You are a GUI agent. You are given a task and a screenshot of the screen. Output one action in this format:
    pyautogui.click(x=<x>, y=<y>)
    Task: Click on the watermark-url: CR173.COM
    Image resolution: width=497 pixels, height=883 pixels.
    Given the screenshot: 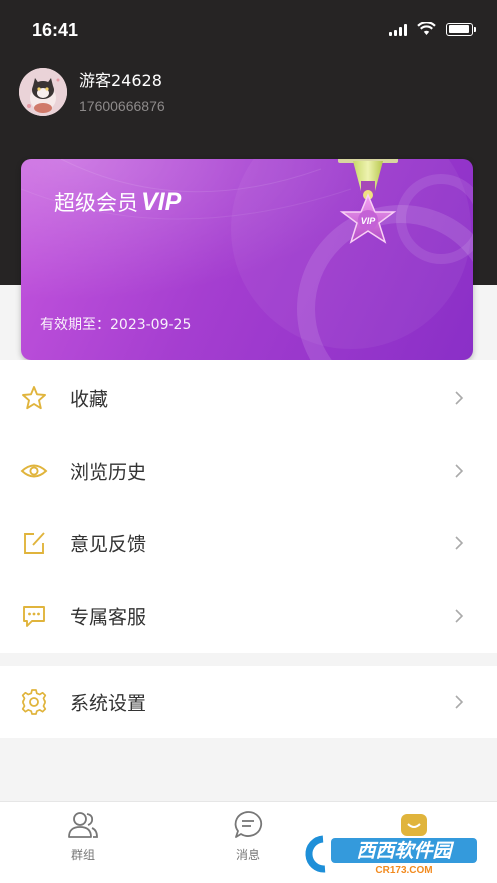 What is the action you would take?
    pyautogui.click(x=403, y=870)
    